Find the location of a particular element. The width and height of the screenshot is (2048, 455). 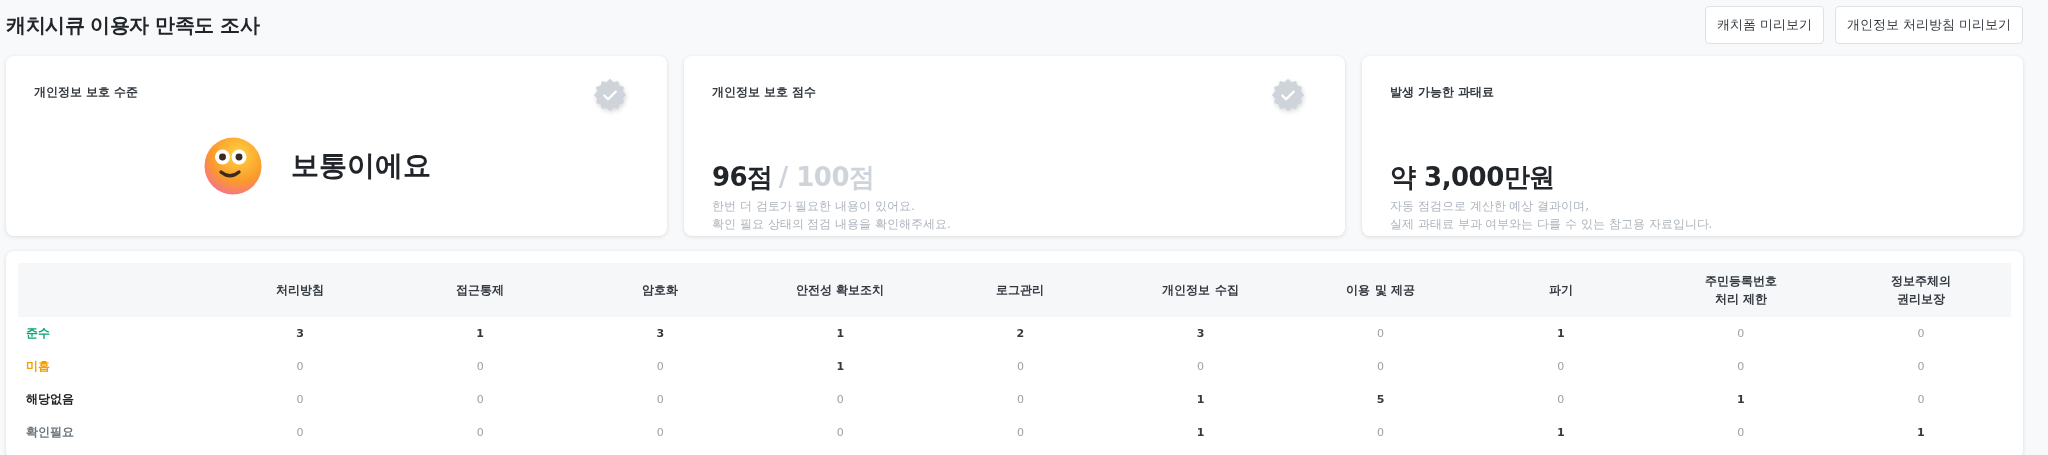

column-header: 암호화 is located at coordinates (660, 290).